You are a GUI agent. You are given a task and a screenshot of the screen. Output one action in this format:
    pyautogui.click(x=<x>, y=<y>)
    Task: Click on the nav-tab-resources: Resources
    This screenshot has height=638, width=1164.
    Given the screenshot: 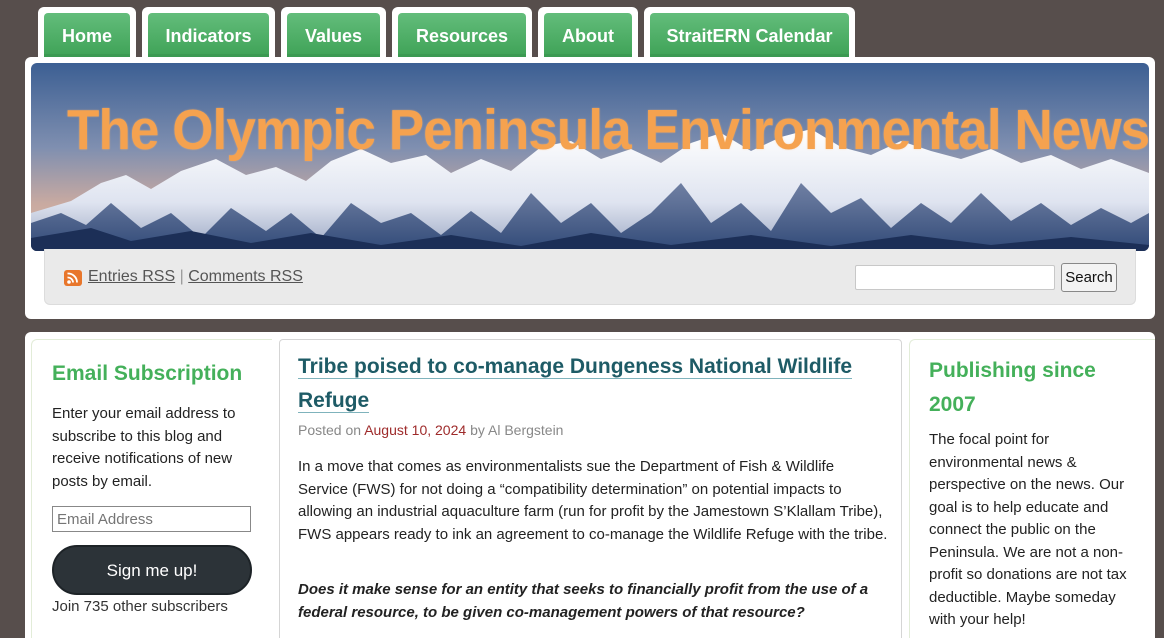 What is the action you would take?
    pyautogui.click(x=462, y=33)
    